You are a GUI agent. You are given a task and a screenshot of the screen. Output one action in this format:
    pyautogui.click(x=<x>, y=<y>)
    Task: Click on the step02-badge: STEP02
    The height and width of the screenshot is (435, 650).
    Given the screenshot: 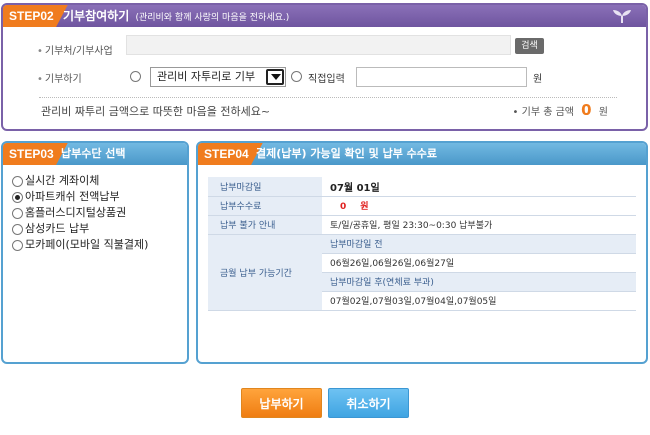 What is the action you would take?
    pyautogui.click(x=35, y=16)
    